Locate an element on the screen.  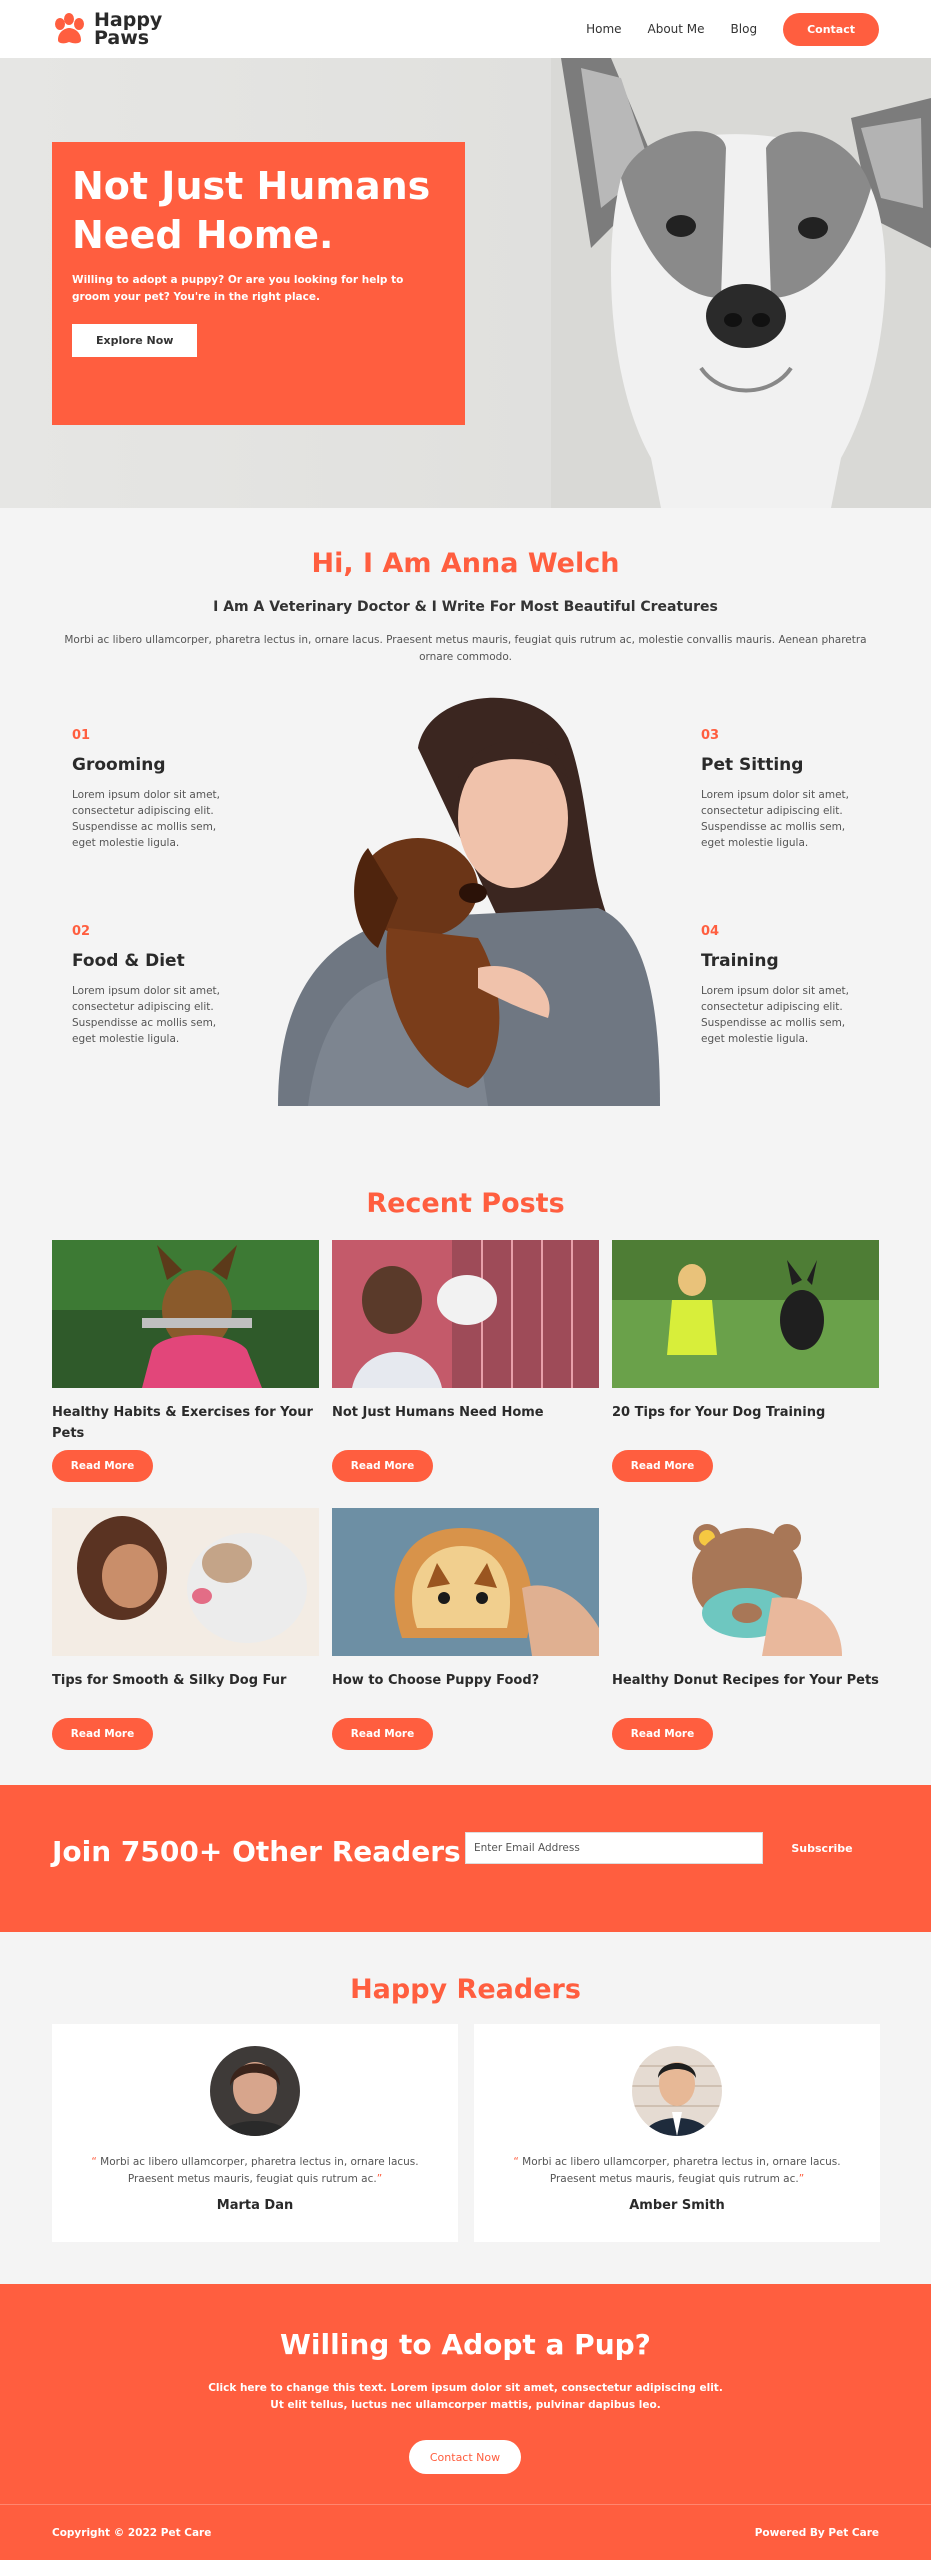
post-title: Healthy Habits & Exercises for Your Pets is located at coordinates (185, 1423).